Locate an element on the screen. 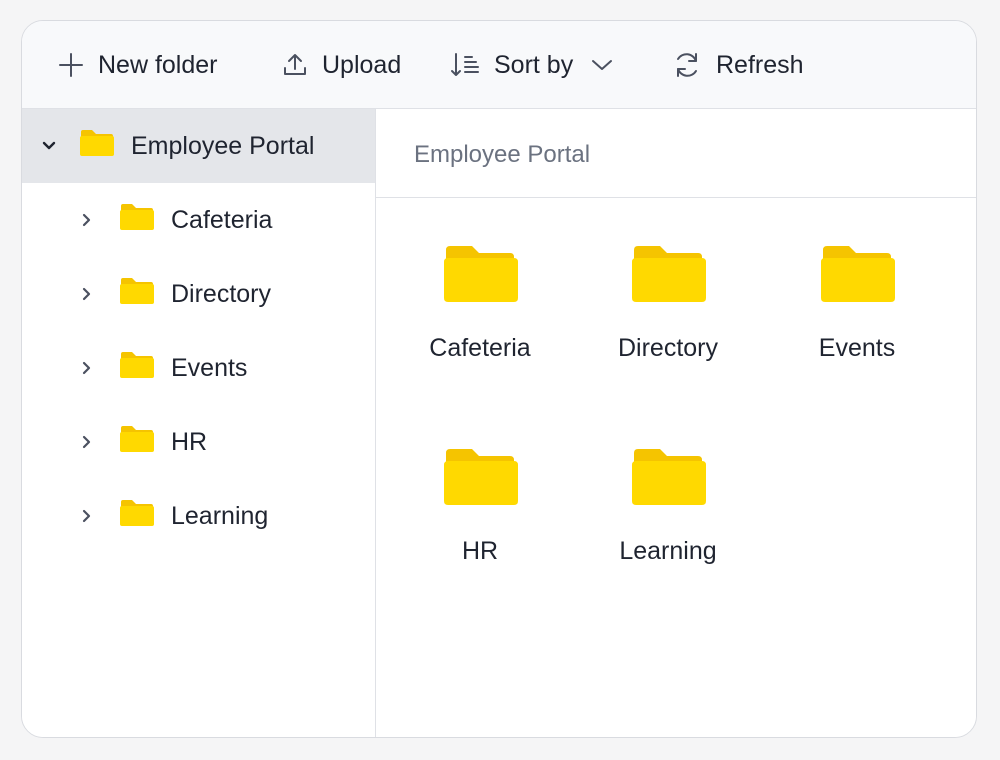 This screenshot has width=1000, height=760. tree-item-events: Events is located at coordinates (198, 368).